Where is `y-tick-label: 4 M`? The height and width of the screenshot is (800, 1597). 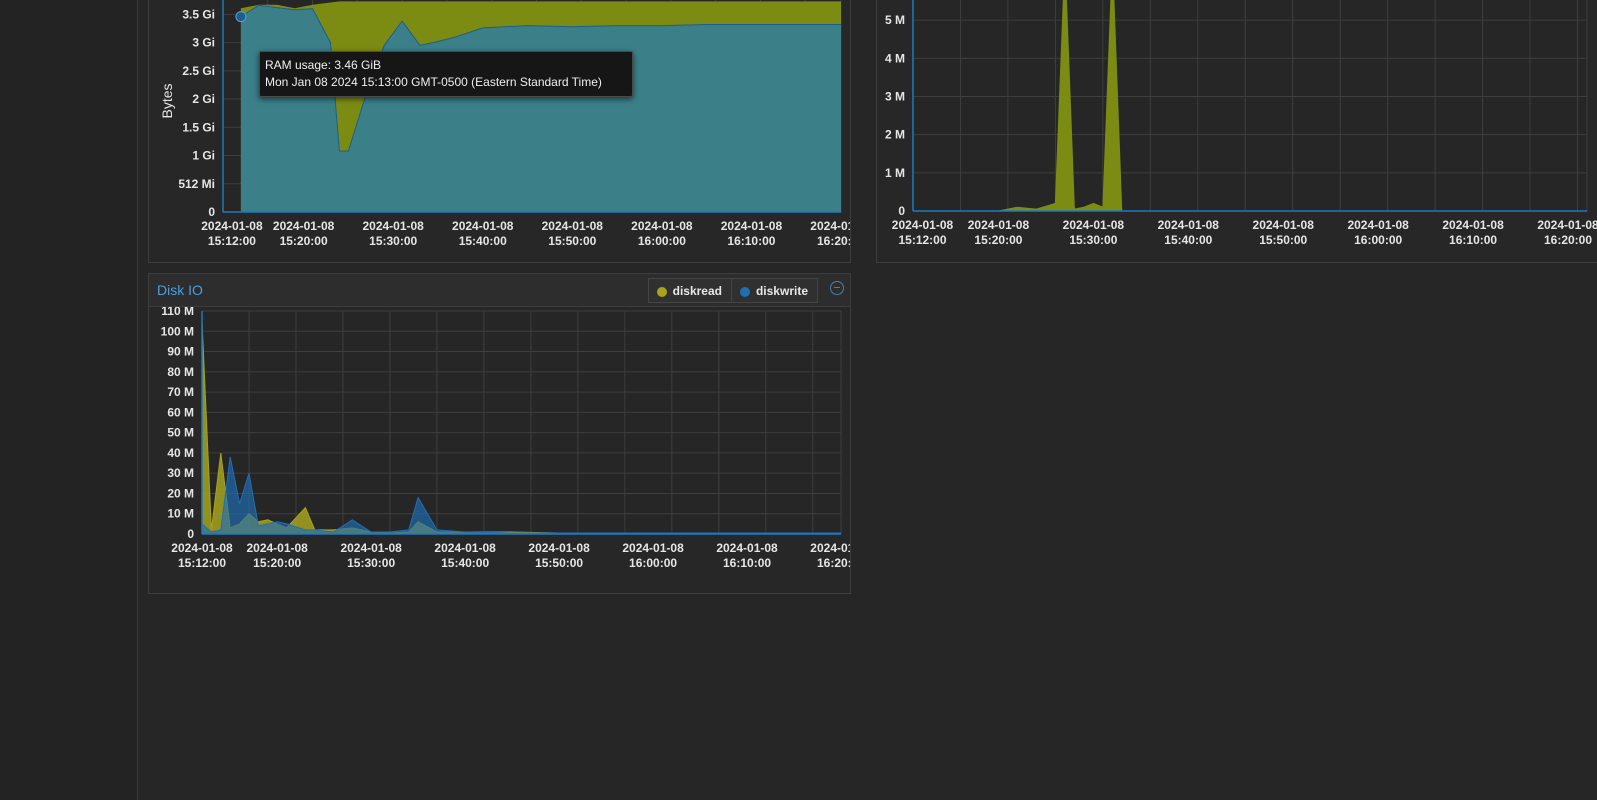
y-tick-label: 4 M is located at coordinates (895, 58).